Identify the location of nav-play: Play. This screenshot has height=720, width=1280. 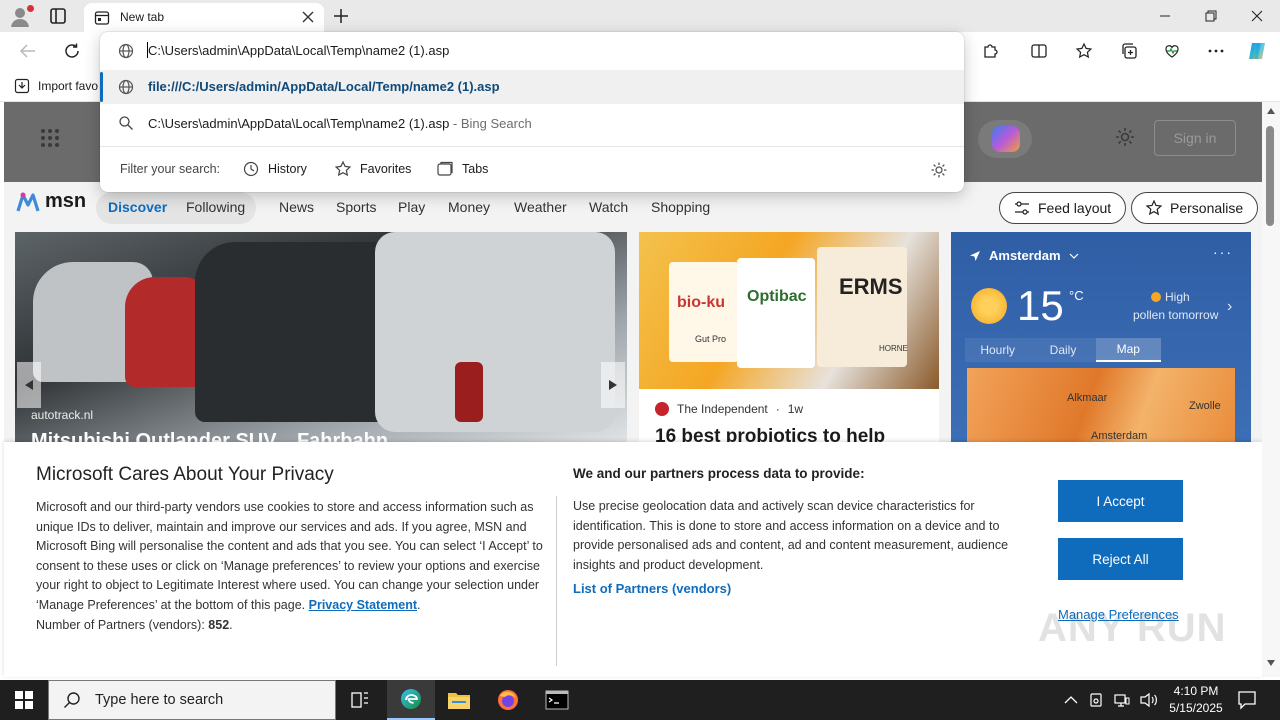
(411, 207).